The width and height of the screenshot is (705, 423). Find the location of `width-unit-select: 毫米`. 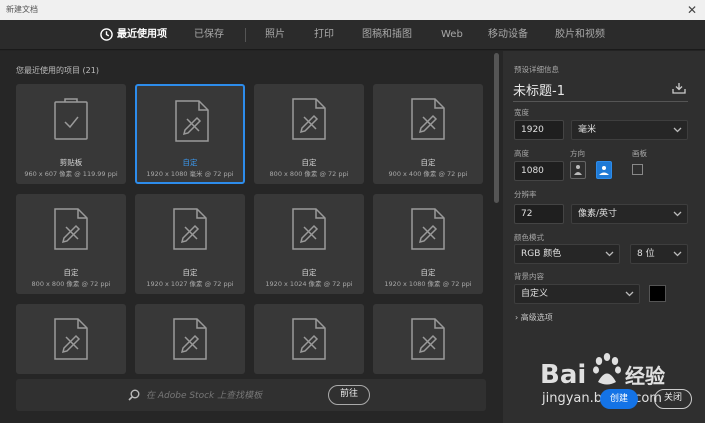

width-unit-select: 毫米 is located at coordinates (629, 130).